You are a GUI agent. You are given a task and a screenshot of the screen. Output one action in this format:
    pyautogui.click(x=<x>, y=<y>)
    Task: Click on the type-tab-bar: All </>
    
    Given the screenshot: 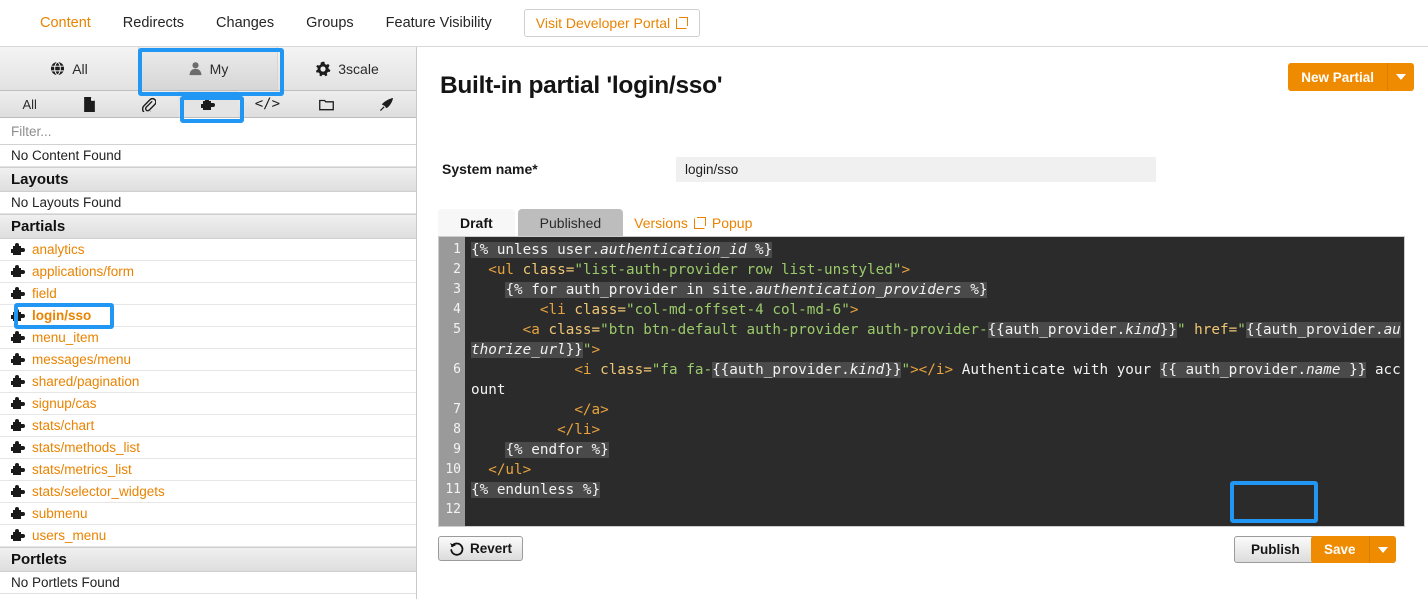 What is the action you would take?
    pyautogui.click(x=208, y=104)
    